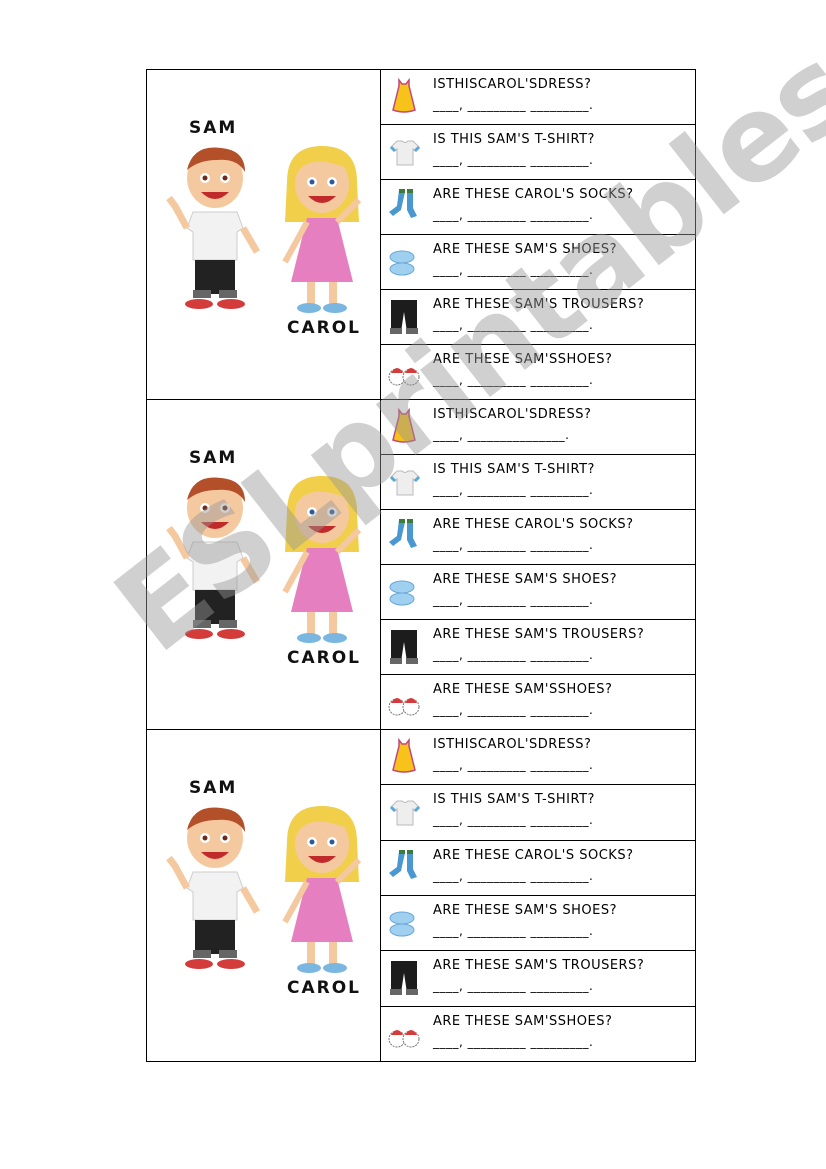  I want to click on answer-blank: ____, _______________., so click(501, 435).